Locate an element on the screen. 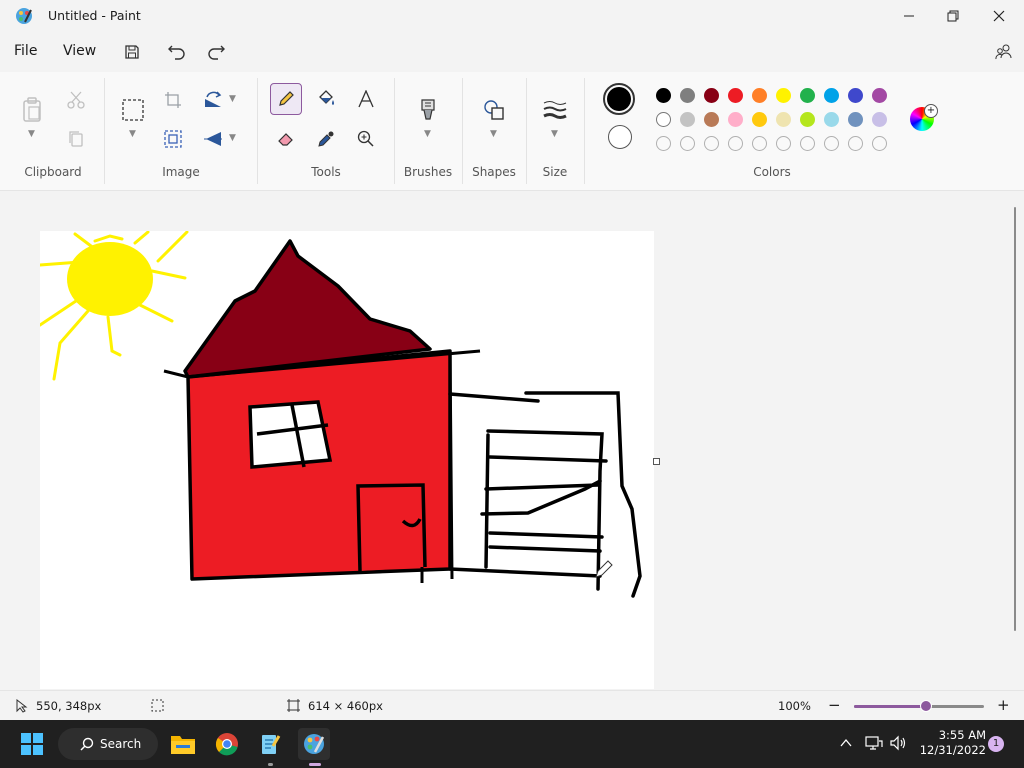 This screenshot has height=768, width=1024. select-rectangle-icon is located at coordinates (133, 110).